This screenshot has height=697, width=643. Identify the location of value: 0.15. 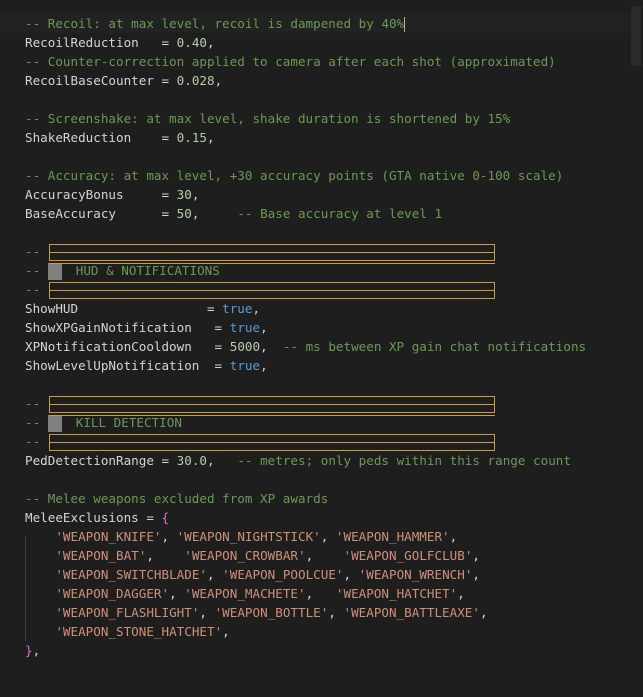
(191, 137).